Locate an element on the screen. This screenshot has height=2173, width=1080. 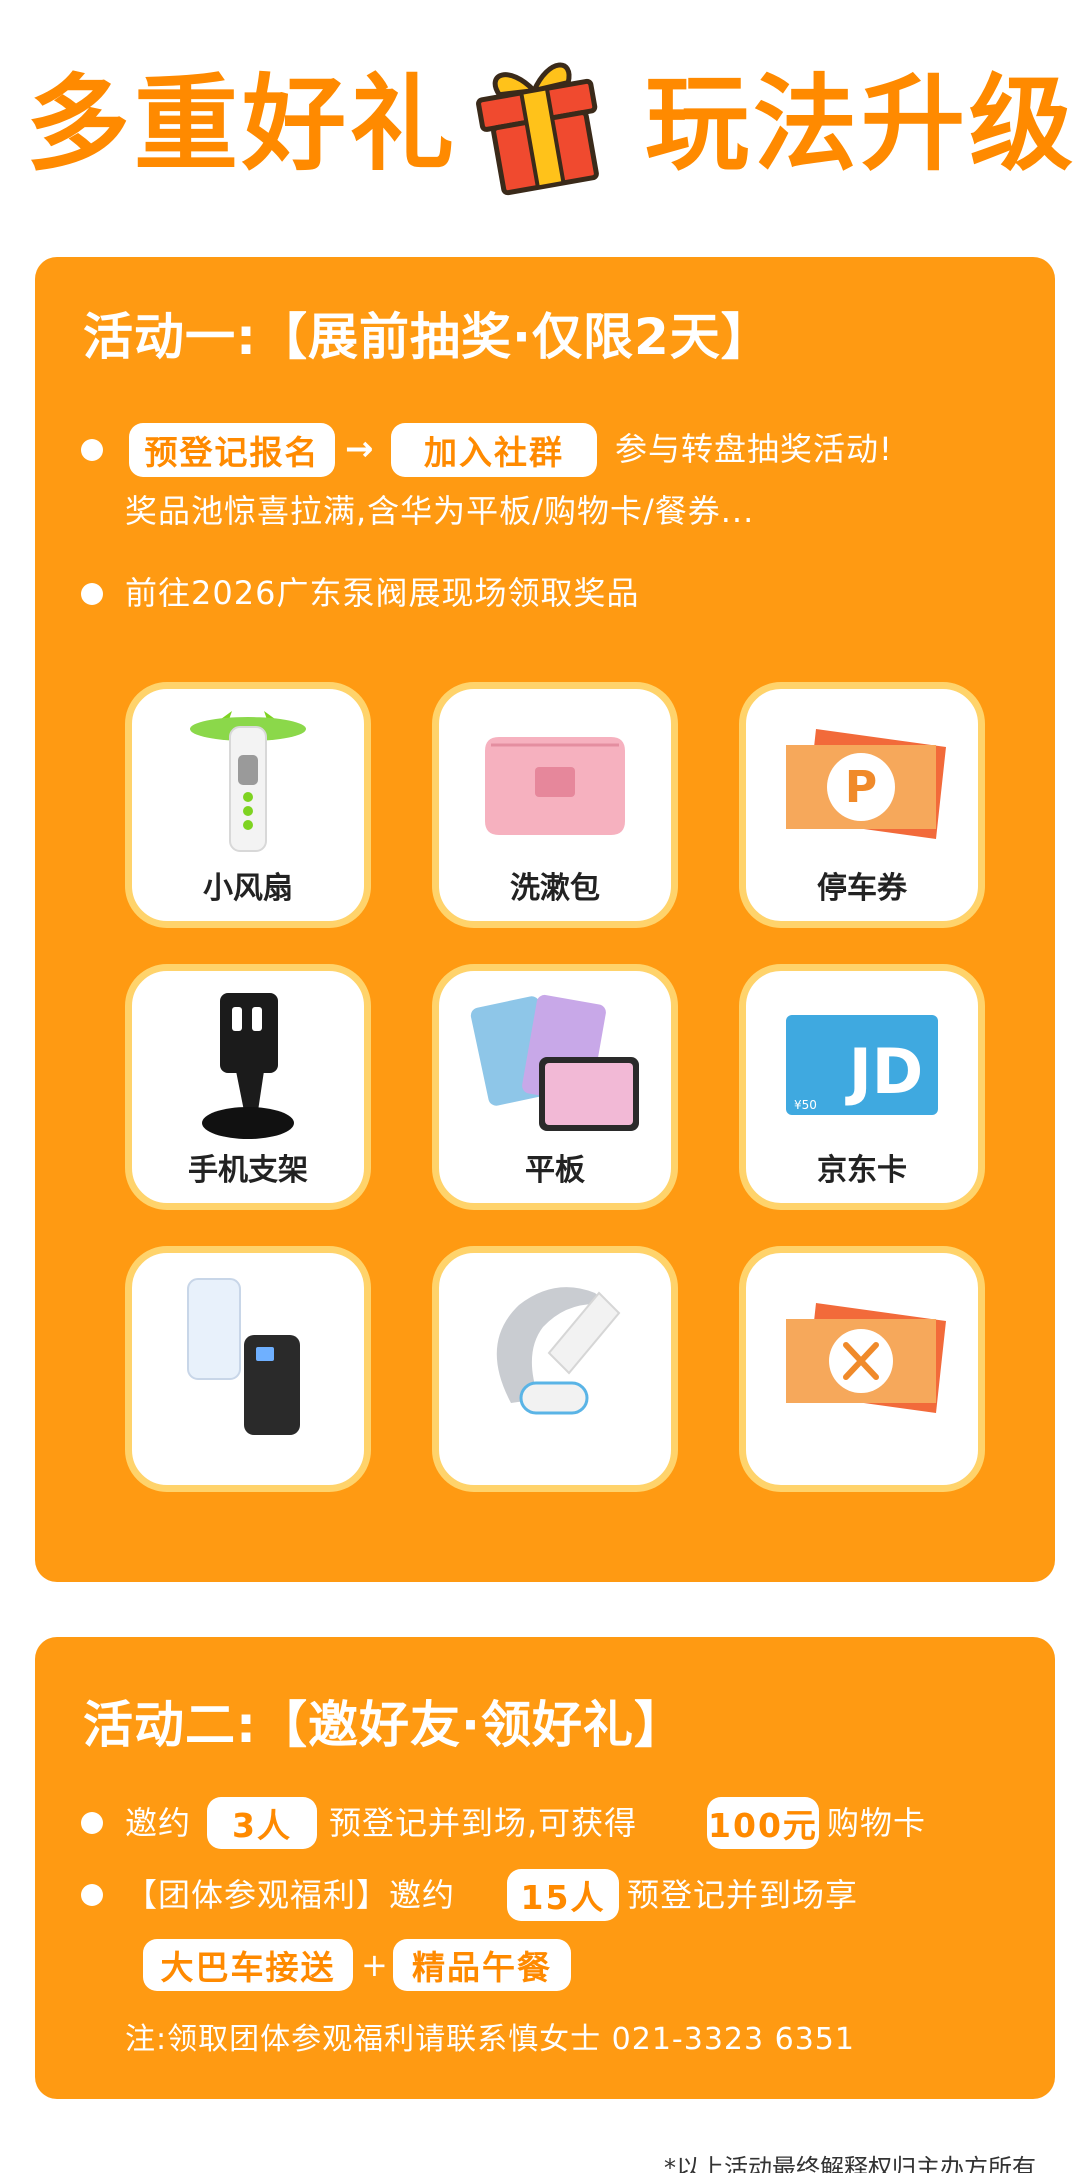
svg-text: P is located at coordinates (861, 787).